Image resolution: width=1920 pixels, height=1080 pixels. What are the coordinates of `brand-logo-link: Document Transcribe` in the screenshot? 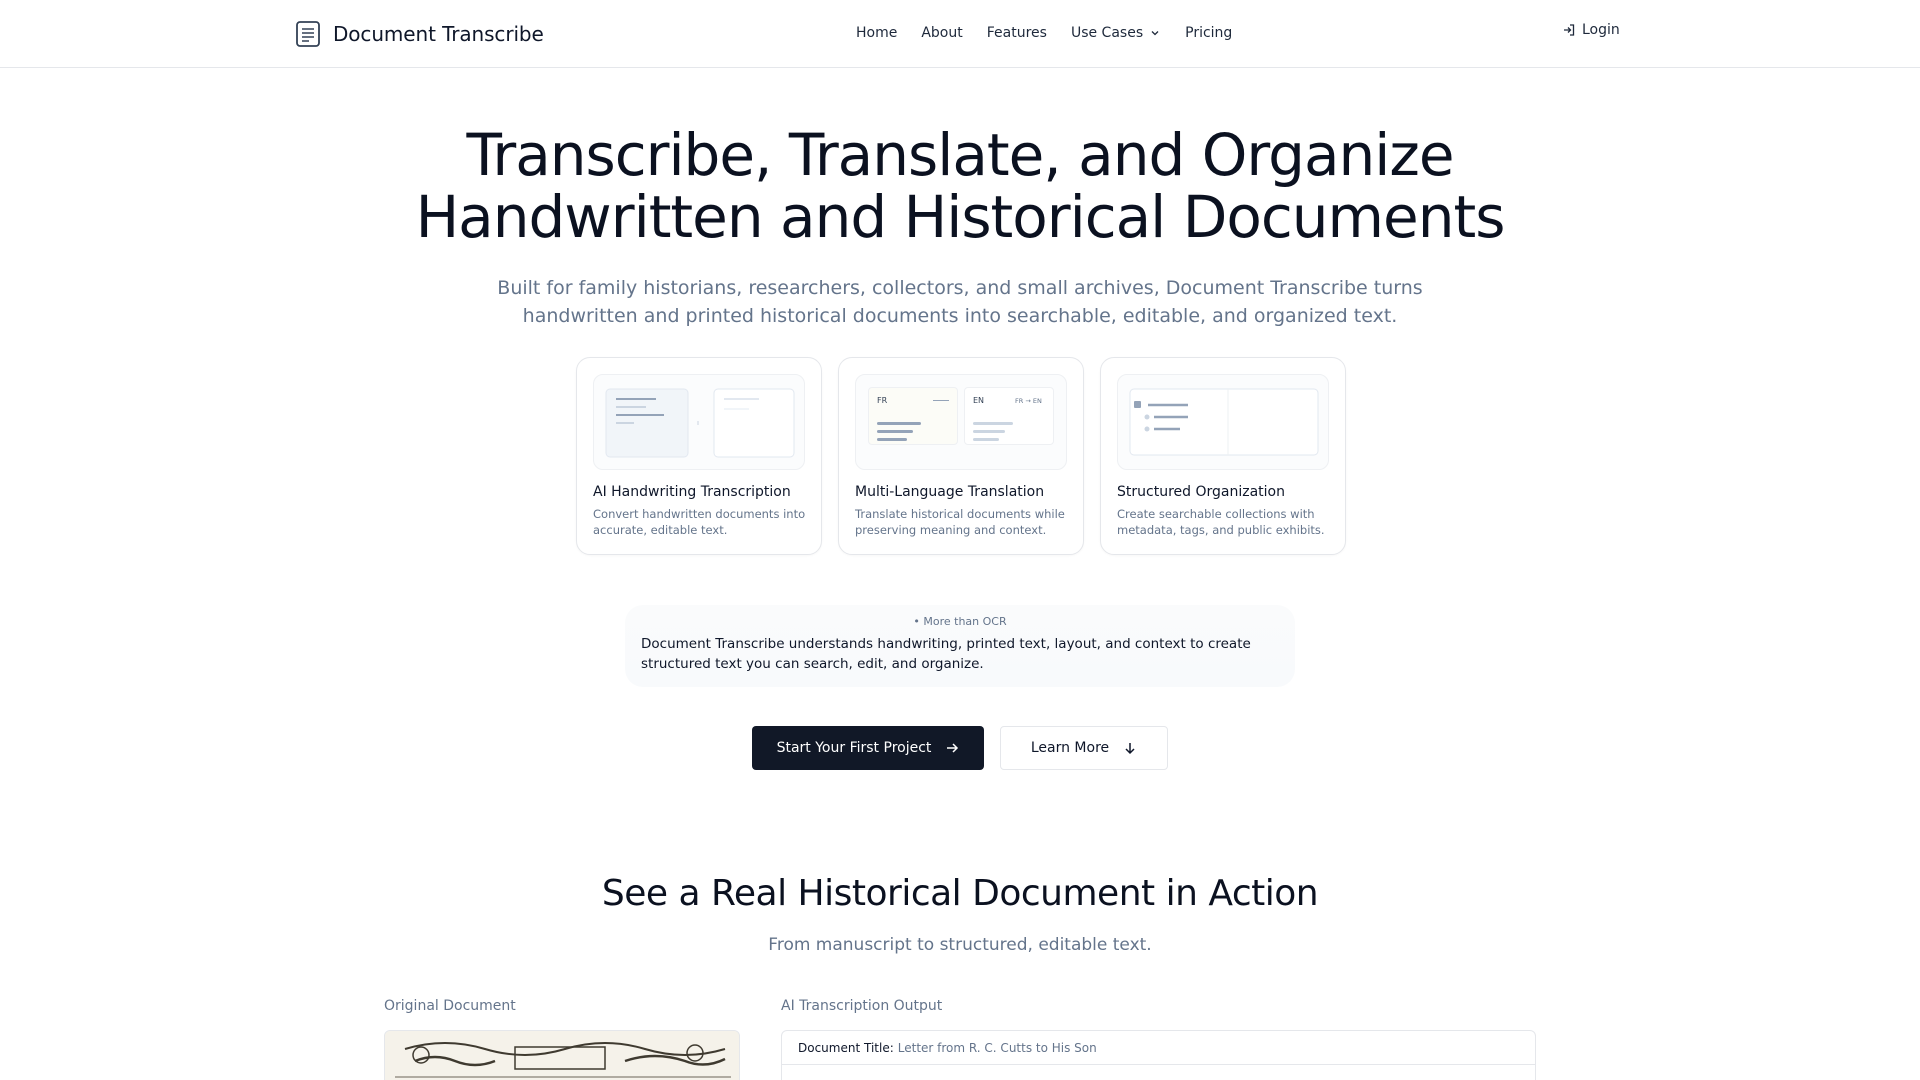 It's located at (419, 34).